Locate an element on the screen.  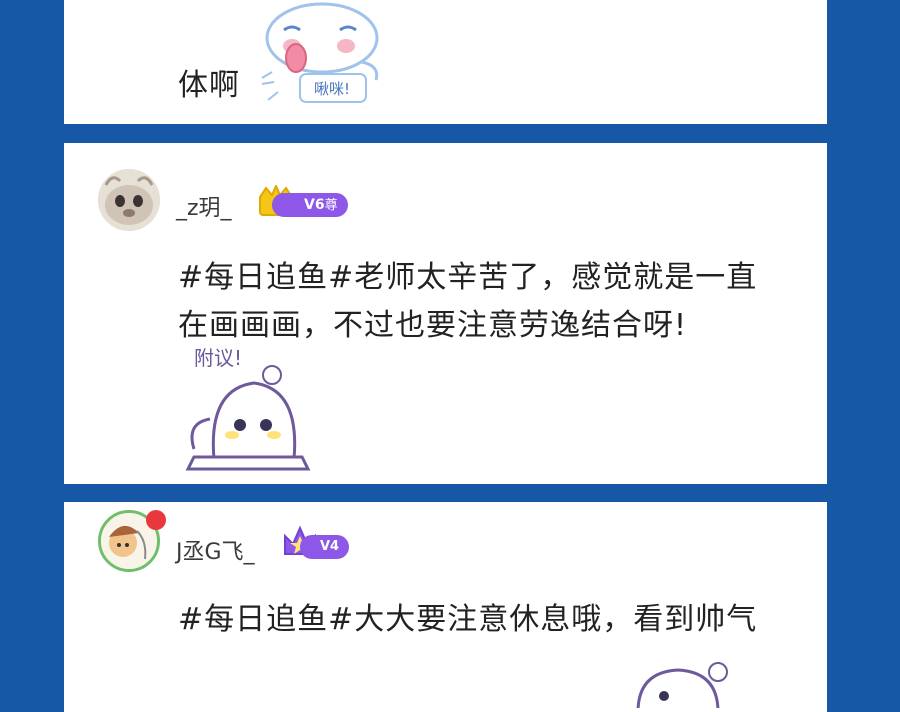
ghost-sticker is located at coordinates (682, 685).